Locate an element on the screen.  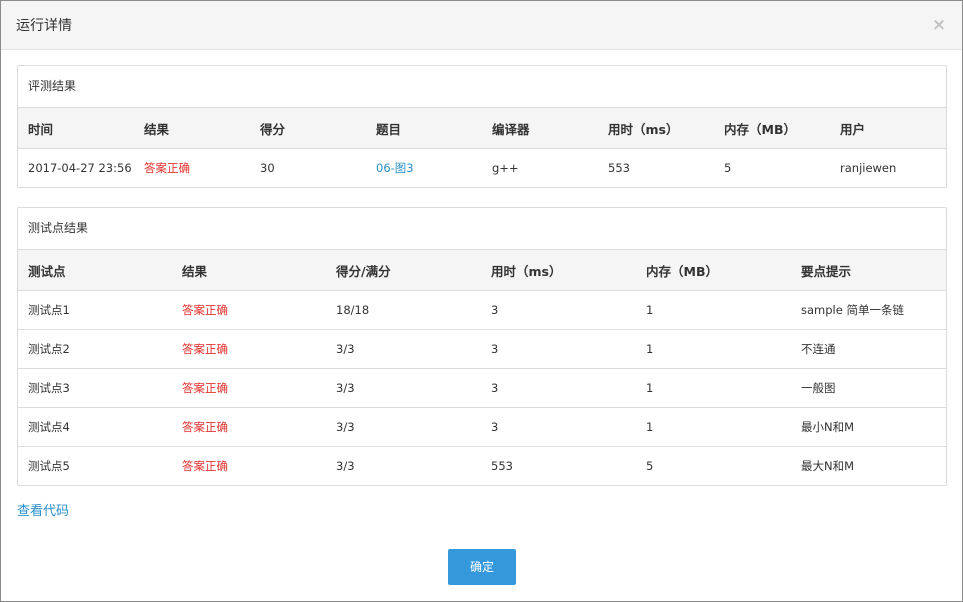
dialog-header: 运行详情 × is located at coordinates (481, 25).